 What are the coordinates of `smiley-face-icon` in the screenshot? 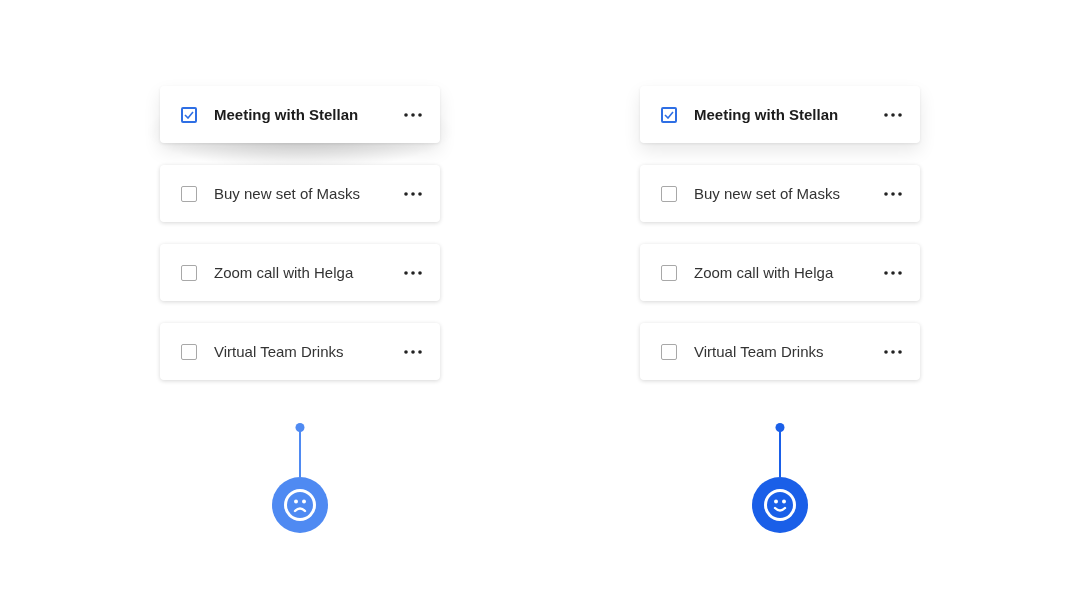 It's located at (780, 505).